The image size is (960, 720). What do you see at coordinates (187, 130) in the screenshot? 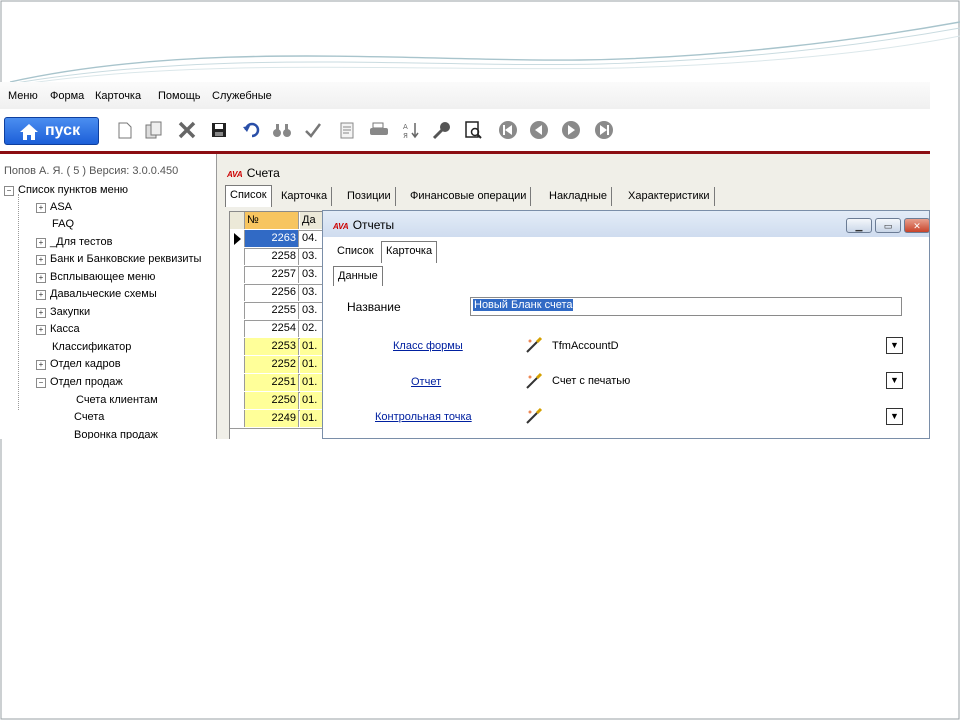
I see `delete-icon` at bounding box center [187, 130].